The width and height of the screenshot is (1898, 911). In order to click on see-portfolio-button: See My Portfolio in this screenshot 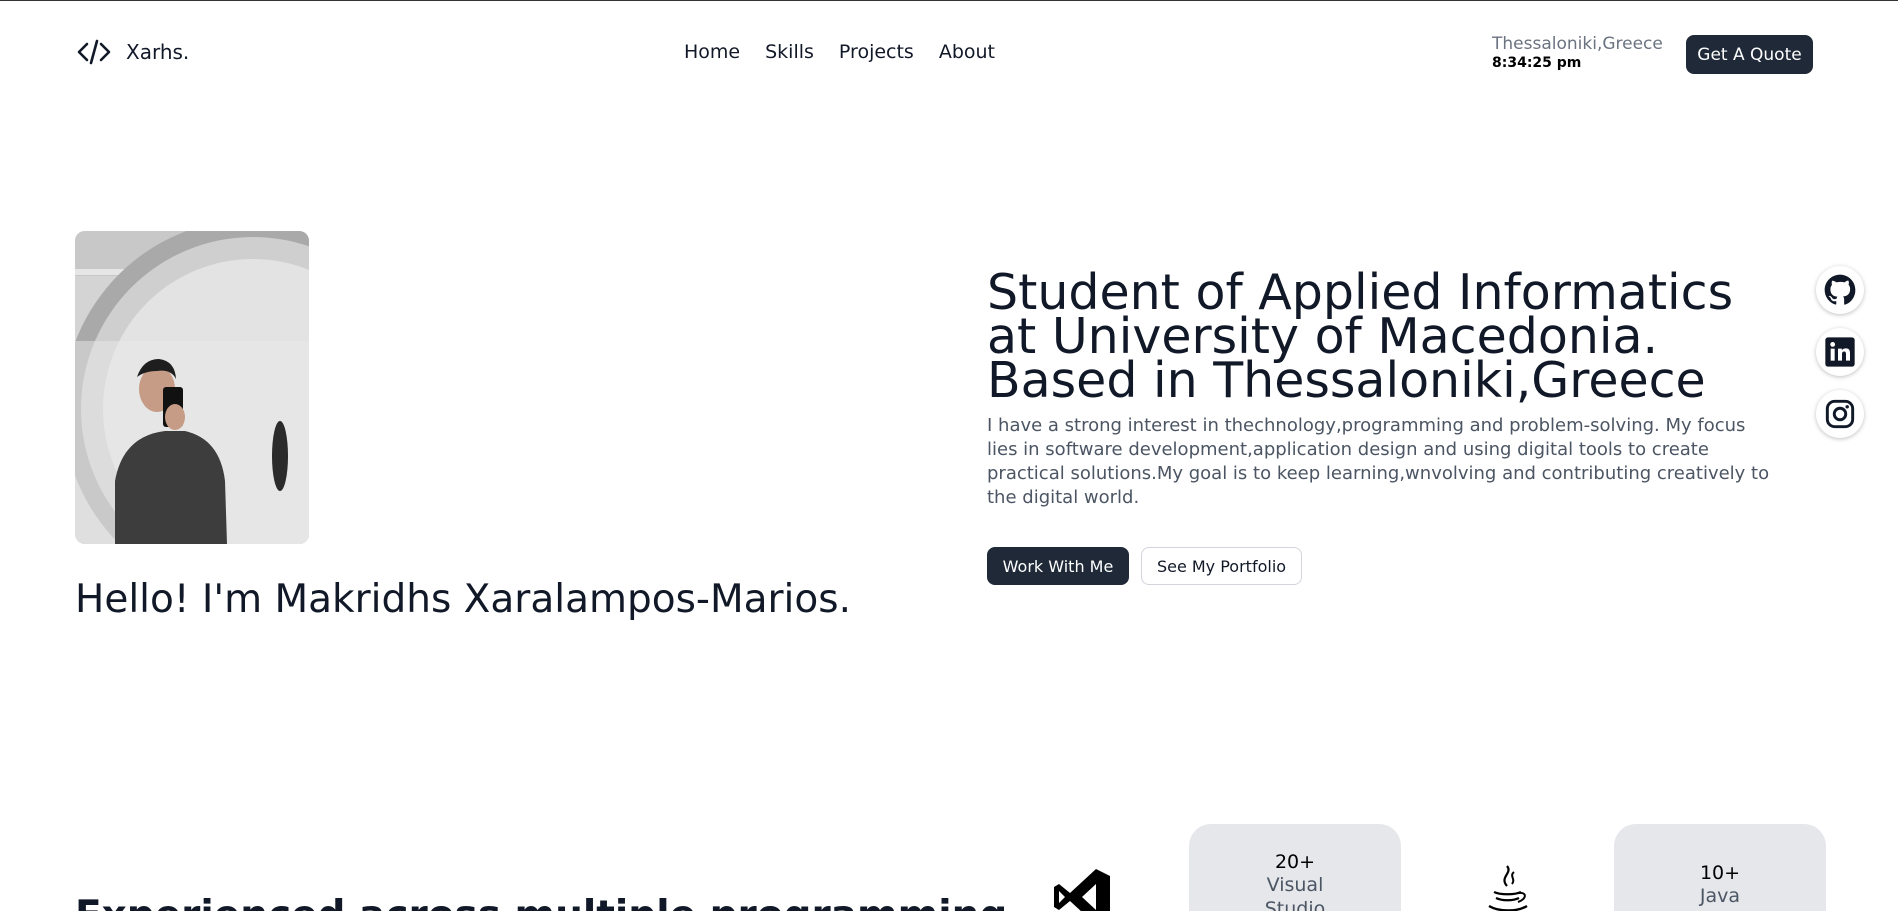, I will do `click(1221, 566)`.